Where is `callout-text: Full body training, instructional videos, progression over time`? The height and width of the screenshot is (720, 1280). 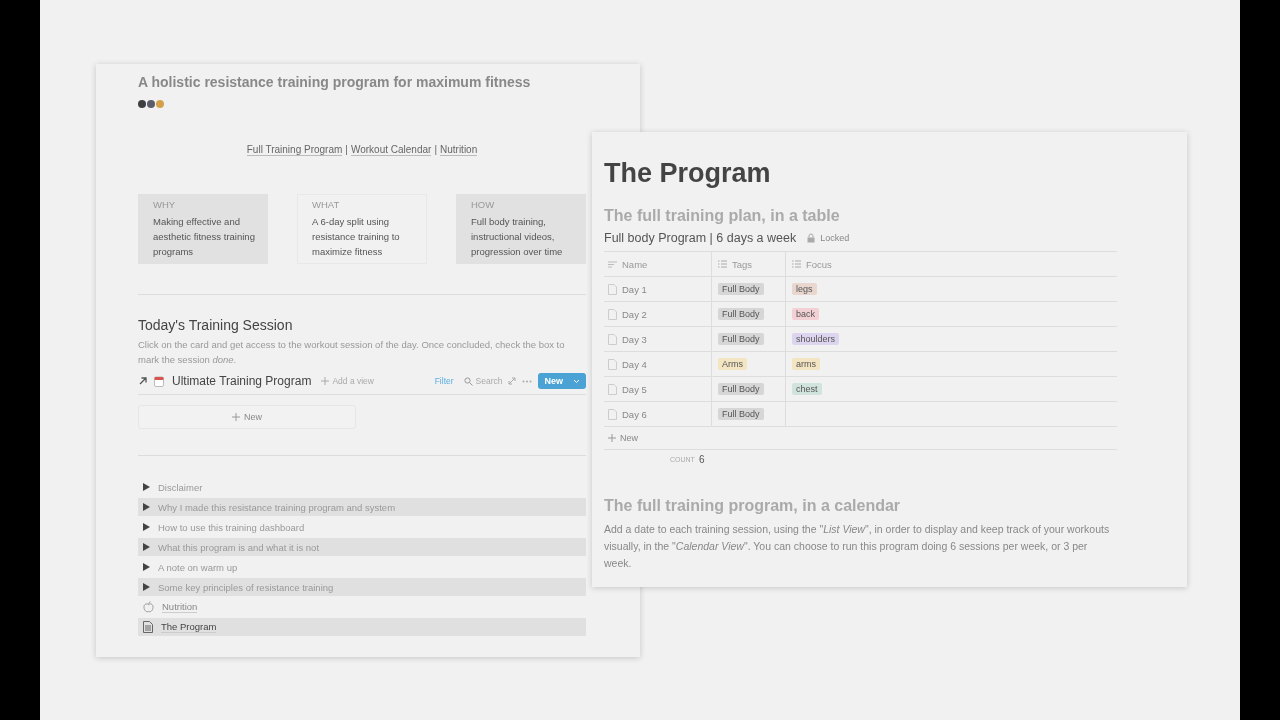 callout-text: Full body training, instructional videos, progression over time is located at coordinates (517, 237).